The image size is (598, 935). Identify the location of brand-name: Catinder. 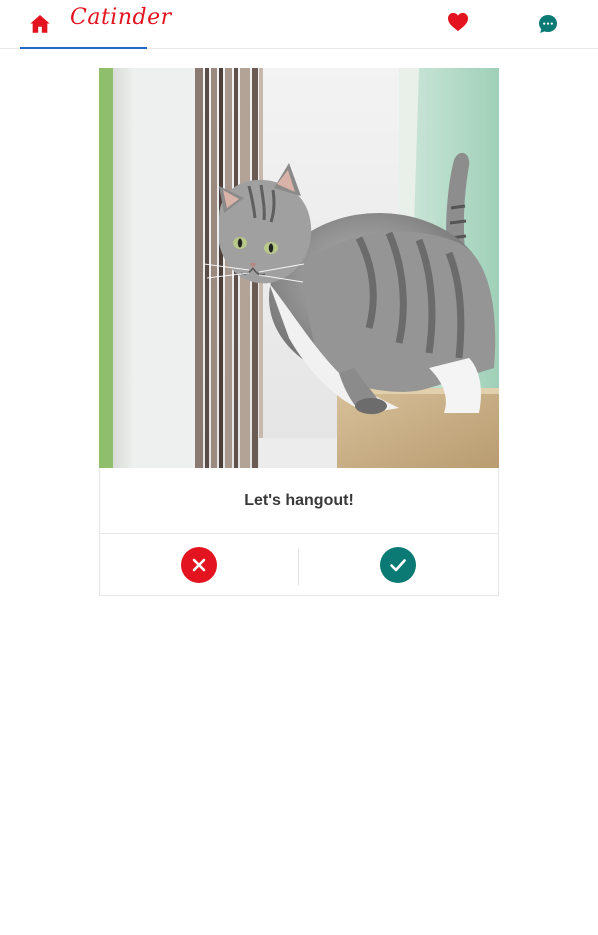
(121, 17).